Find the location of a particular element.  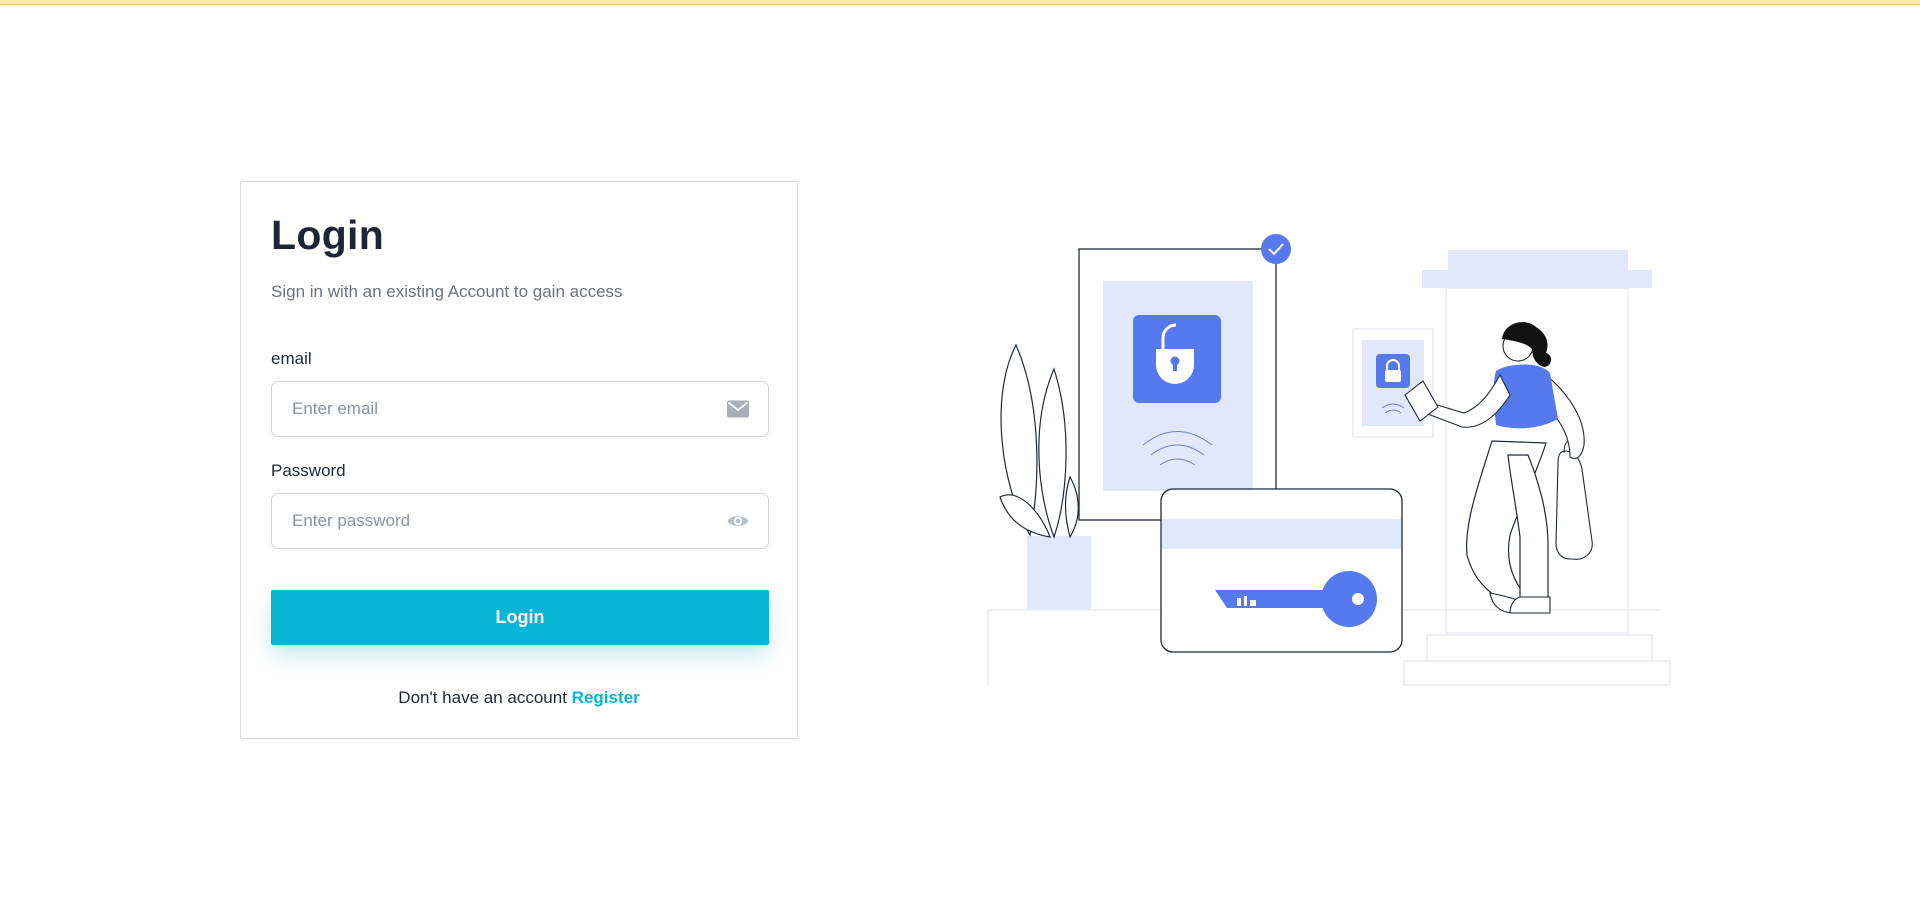

register-link: Register is located at coordinates (606, 697).